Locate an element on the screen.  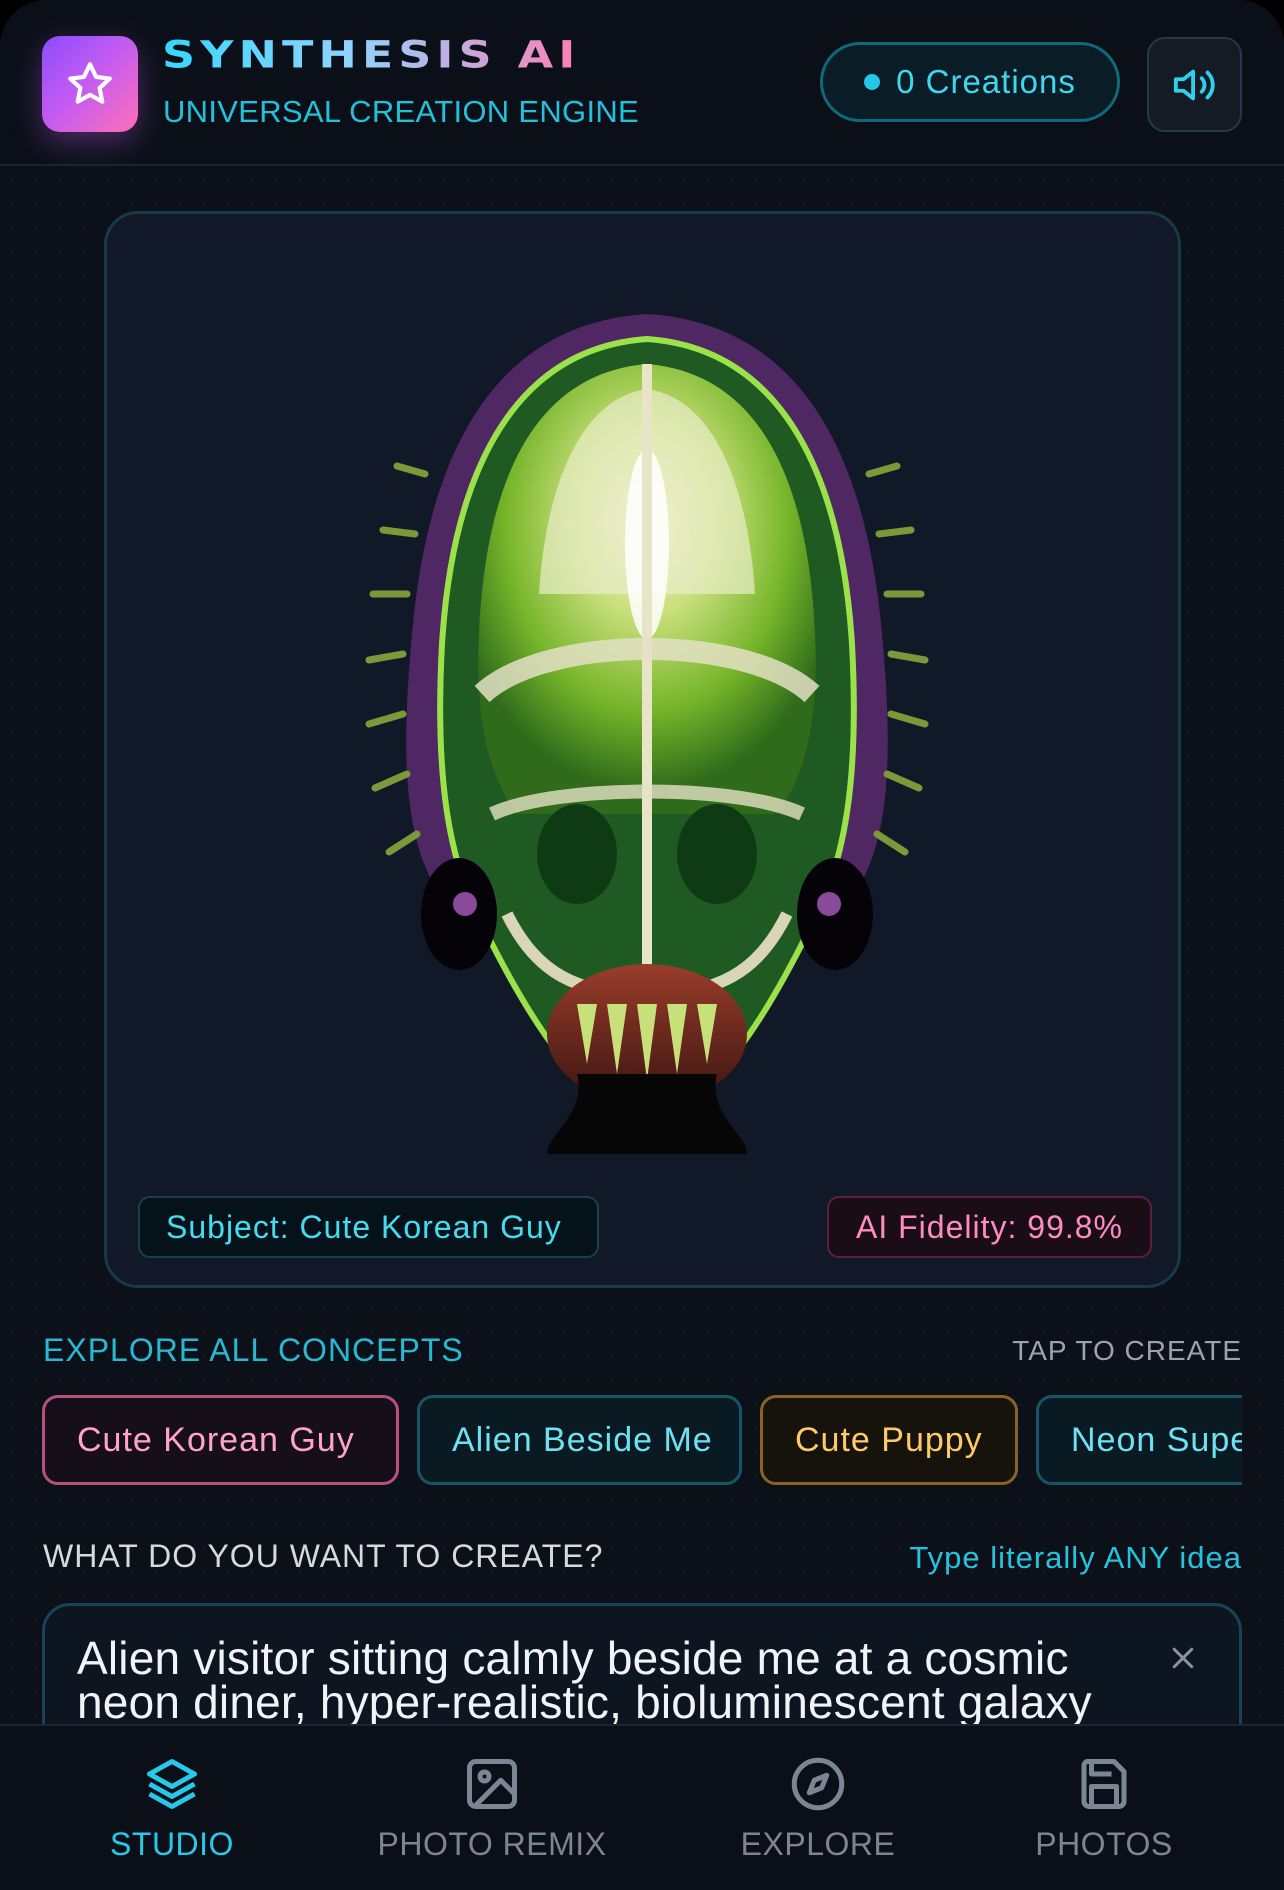
app-title: SYNTHESIS AI is located at coordinates (371, 54).